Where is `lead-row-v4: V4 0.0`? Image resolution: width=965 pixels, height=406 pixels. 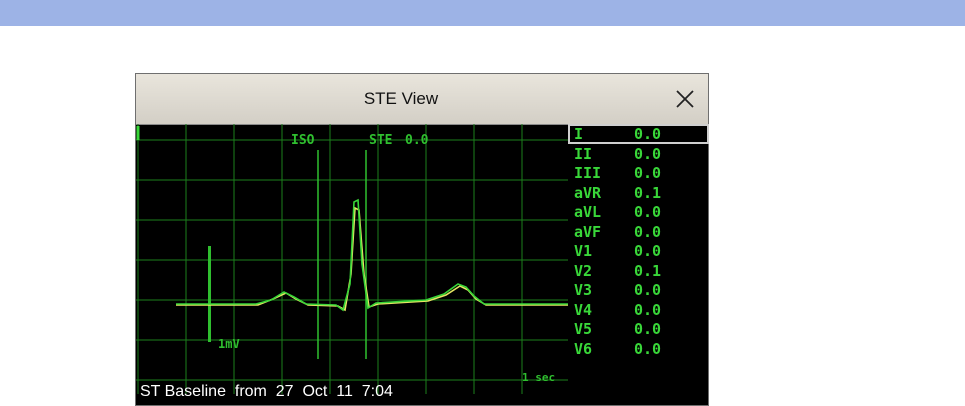
lead-row-v4: V4 0.0 is located at coordinates (638, 310).